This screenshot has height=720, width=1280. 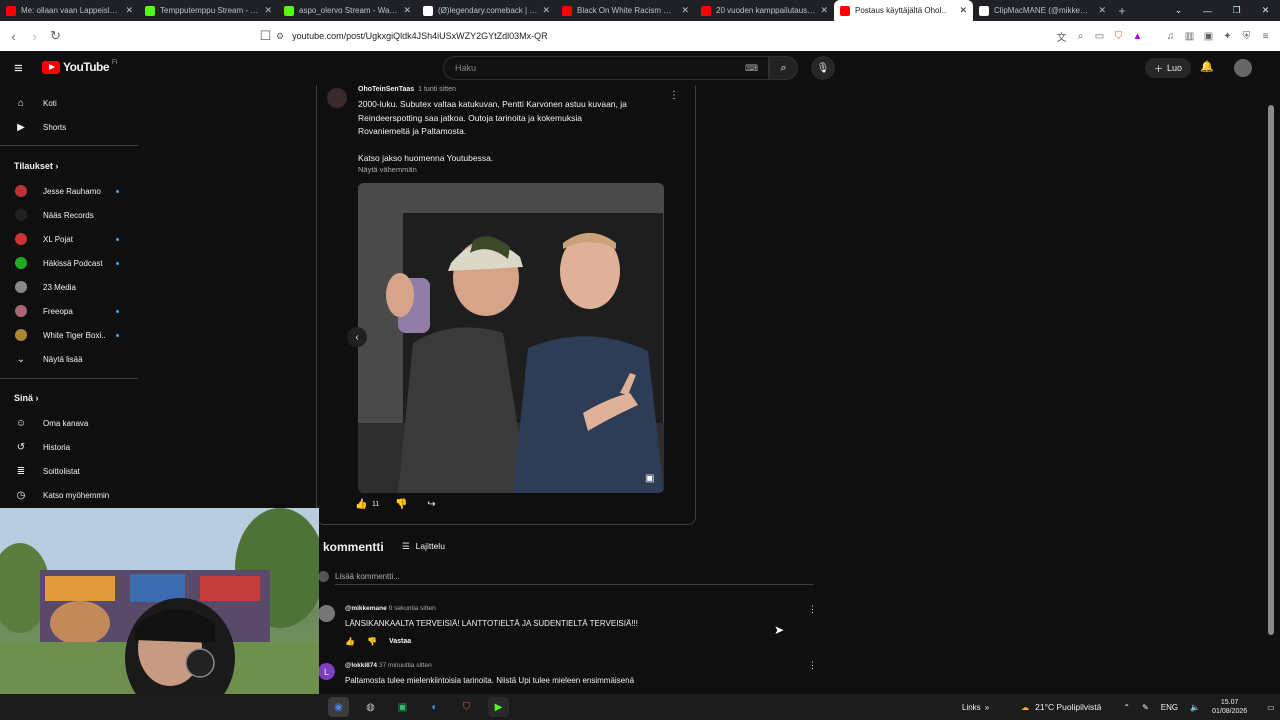 I want to click on carousel-prev-button: ‹, so click(x=357, y=337).